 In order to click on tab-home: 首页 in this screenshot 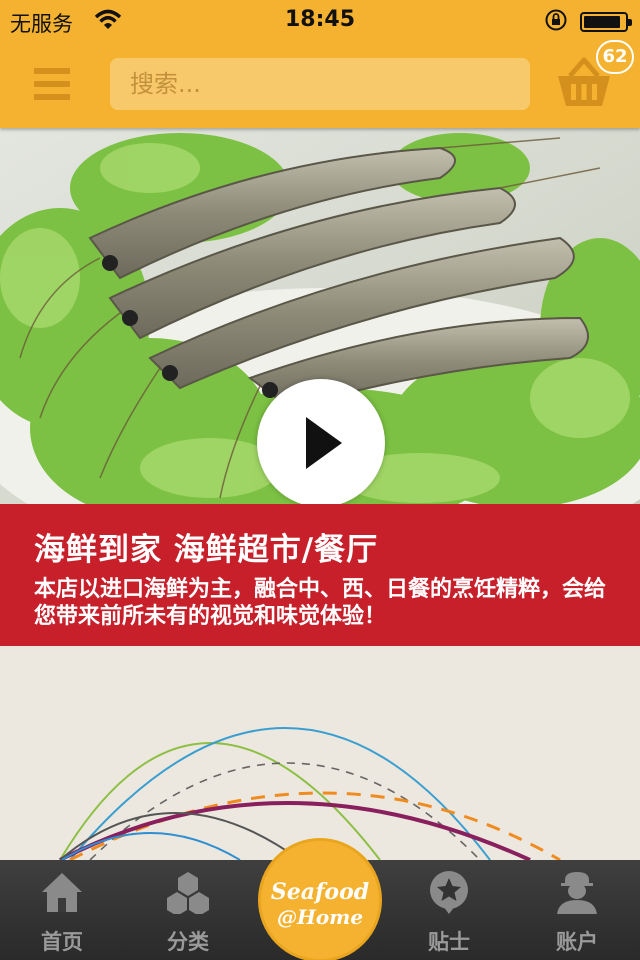, I will do `click(62, 910)`.